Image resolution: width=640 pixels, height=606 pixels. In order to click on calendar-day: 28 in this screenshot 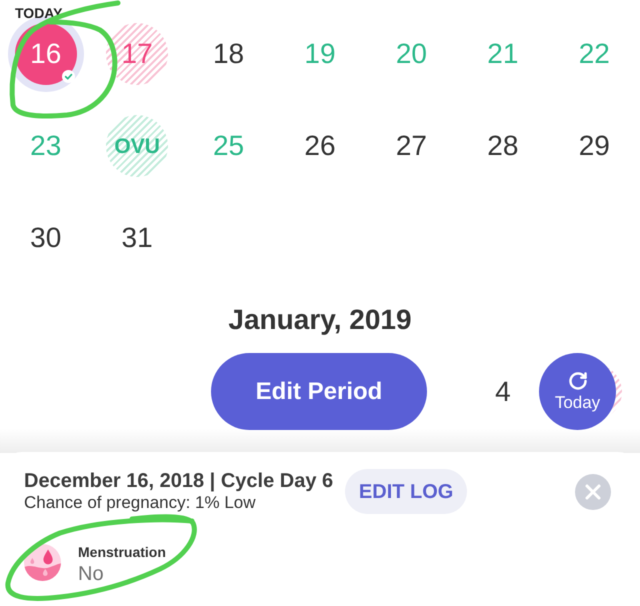, I will do `click(502, 146)`.